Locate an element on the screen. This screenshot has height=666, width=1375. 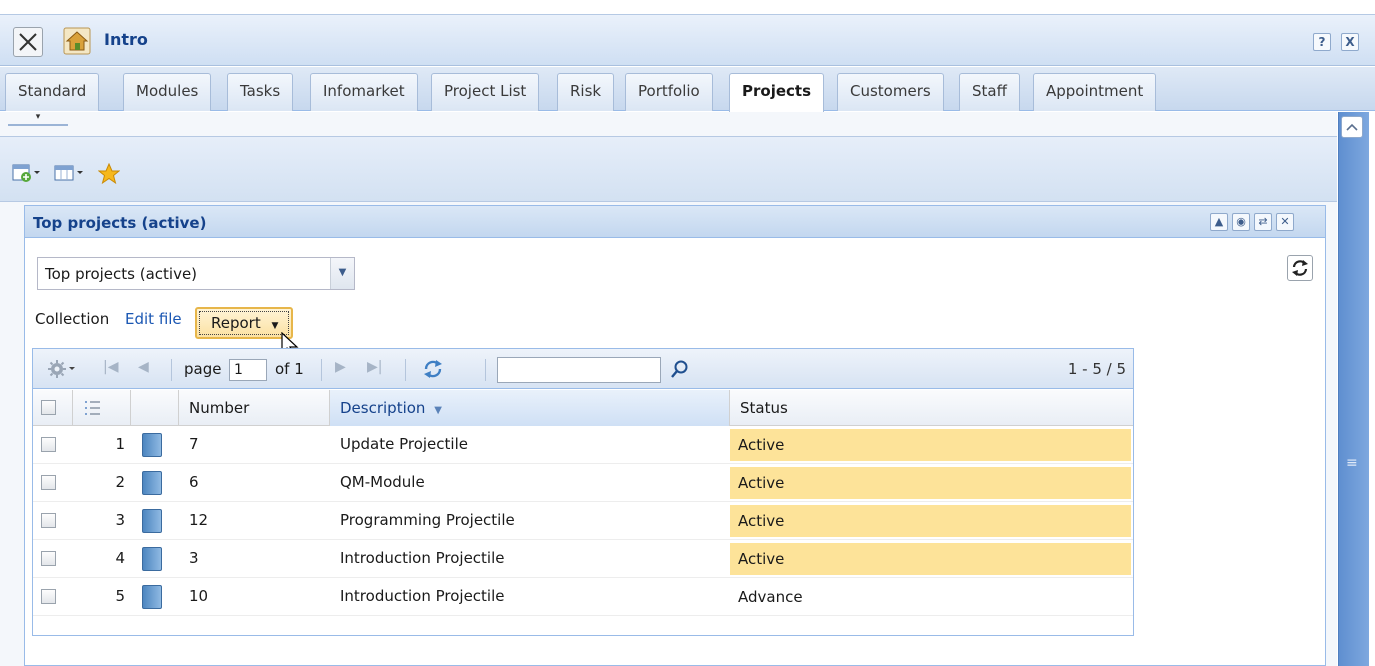
project-description: Introduction Projectile is located at coordinates (422, 558).